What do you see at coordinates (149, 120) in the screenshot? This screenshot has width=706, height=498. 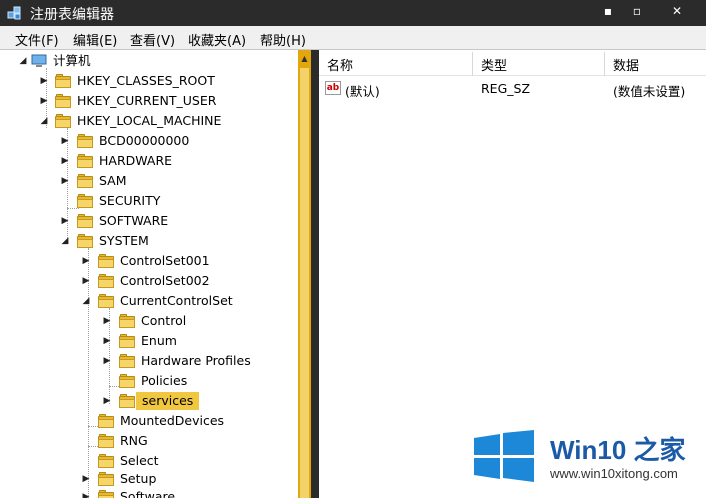 I see `tree-node-label: HKEY_LOCAL_MACHINE` at bounding box center [149, 120].